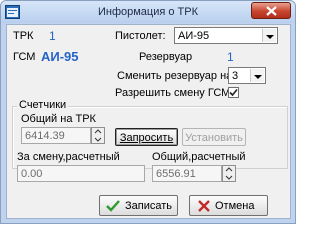 Image resolution: width=320 pixels, height=240 pixels. What do you see at coordinates (149, 206) in the screenshot?
I see `save-button-label: Записать` at bounding box center [149, 206].